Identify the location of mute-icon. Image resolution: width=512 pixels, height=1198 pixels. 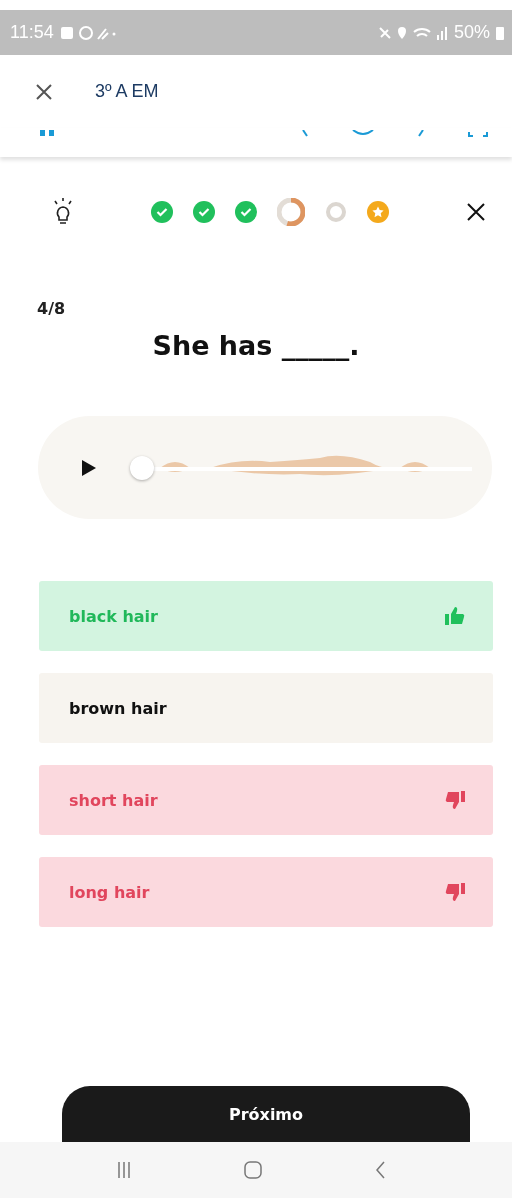
(384, 32).